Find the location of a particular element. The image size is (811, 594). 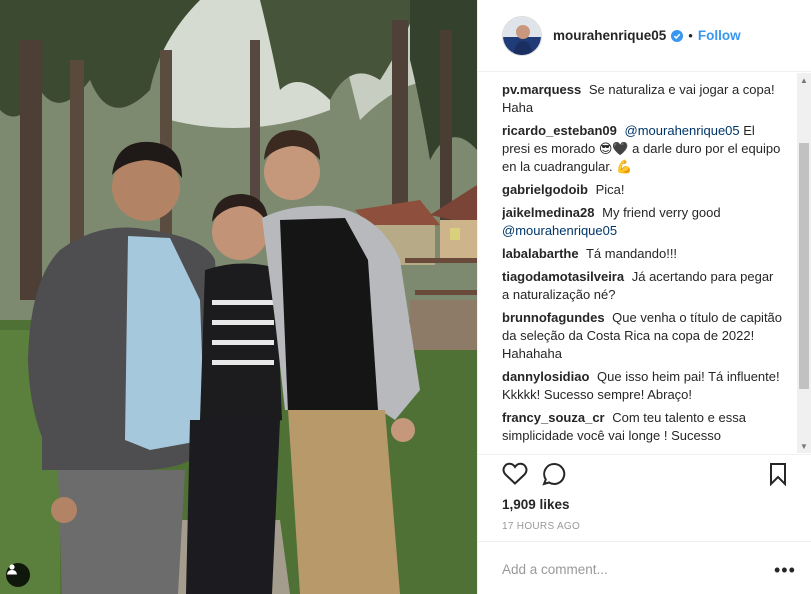

comment-item: labalabarthe Tá mandando!!! is located at coordinates (643, 254).